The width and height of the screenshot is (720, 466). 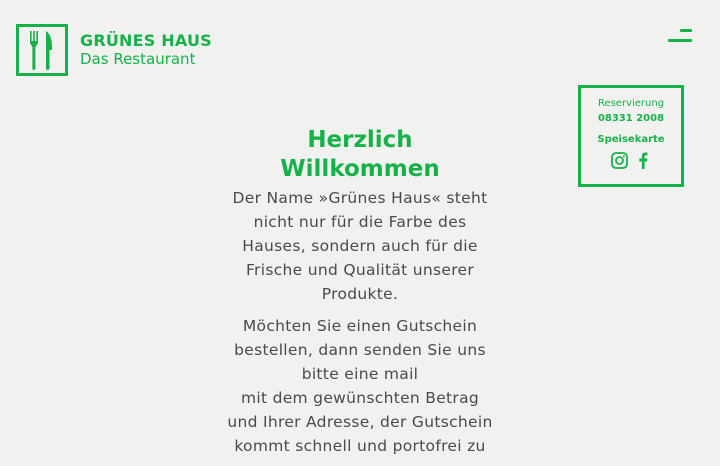 I want to click on intro-line: Der Name »Grünes Haus« steht, so click(x=360, y=198).